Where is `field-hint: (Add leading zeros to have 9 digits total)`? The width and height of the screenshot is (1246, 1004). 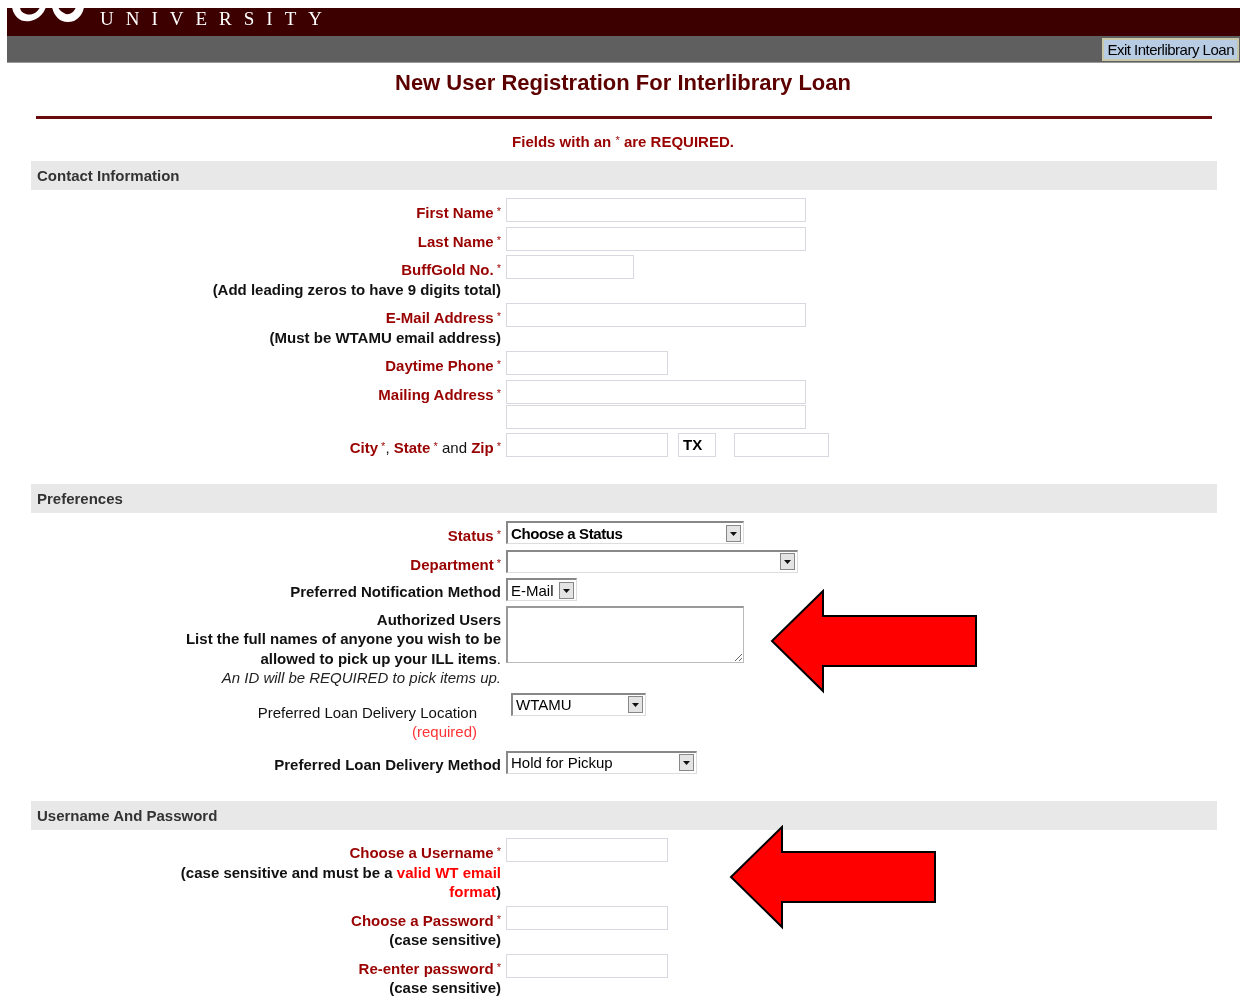 field-hint: (Add leading zeros to have 9 digits total) is located at coordinates (356, 289).